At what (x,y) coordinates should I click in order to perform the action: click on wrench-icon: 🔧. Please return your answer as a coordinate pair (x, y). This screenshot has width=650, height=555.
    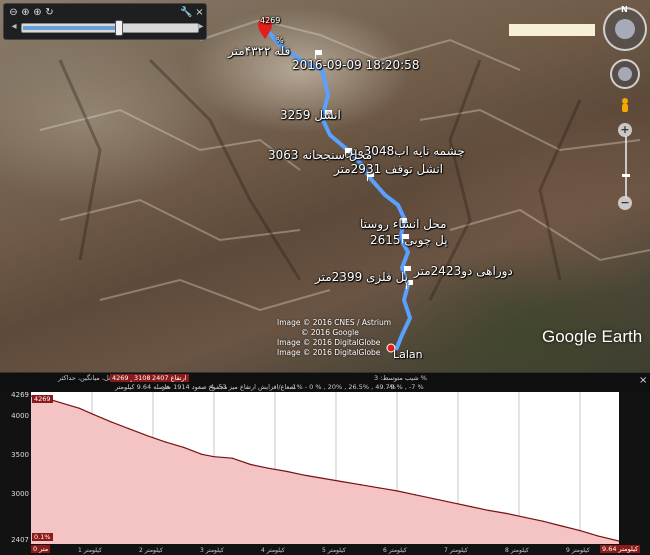
    Looking at the image, I should click on (186, 12).